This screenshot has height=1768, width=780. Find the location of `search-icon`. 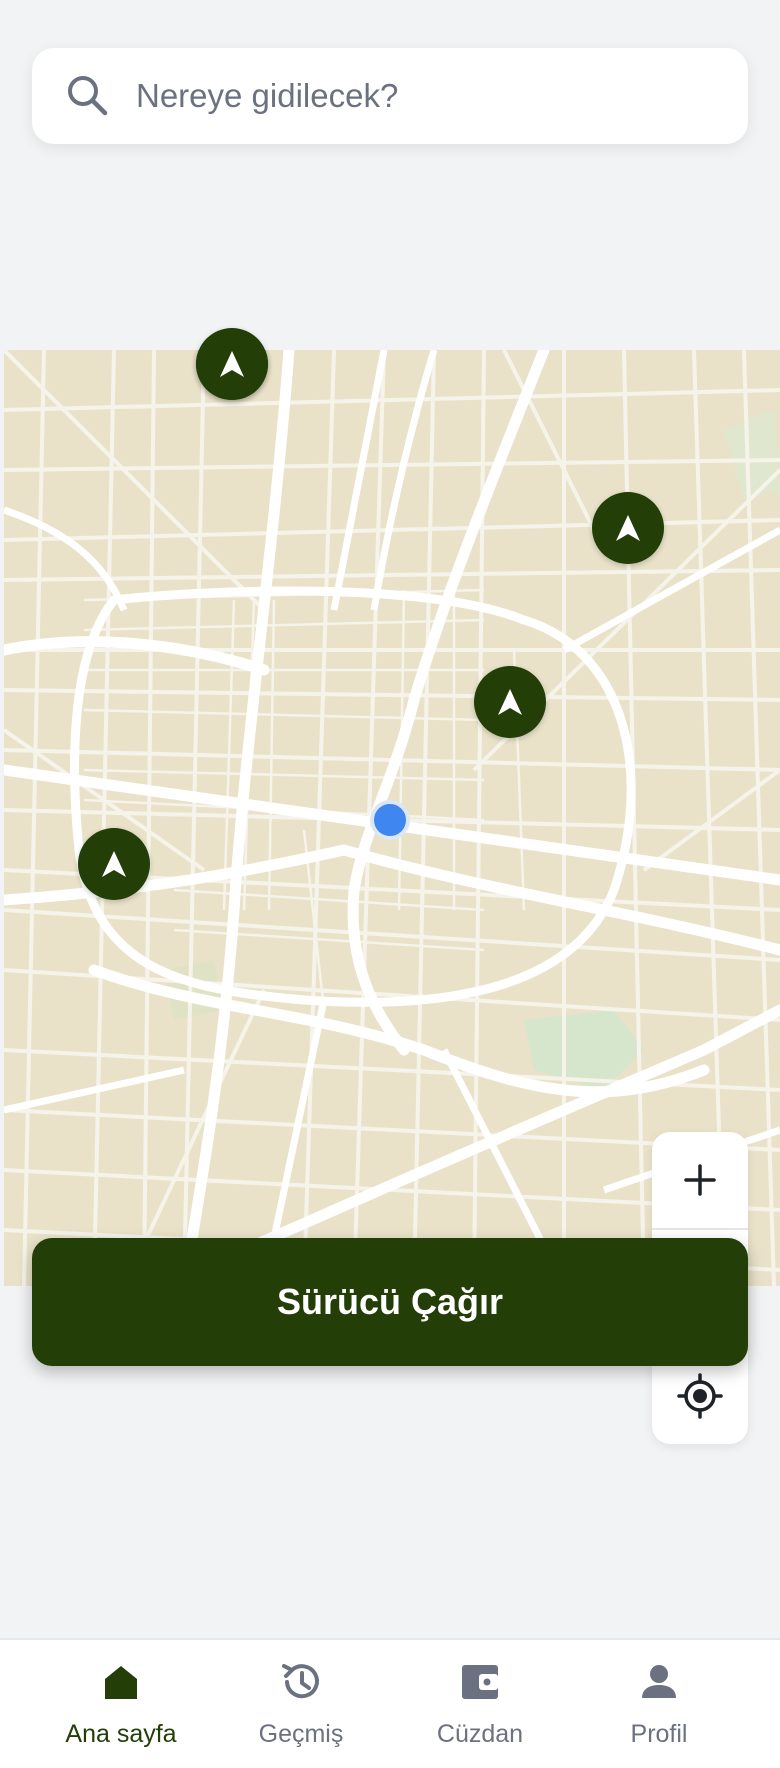

search-icon is located at coordinates (88, 96).